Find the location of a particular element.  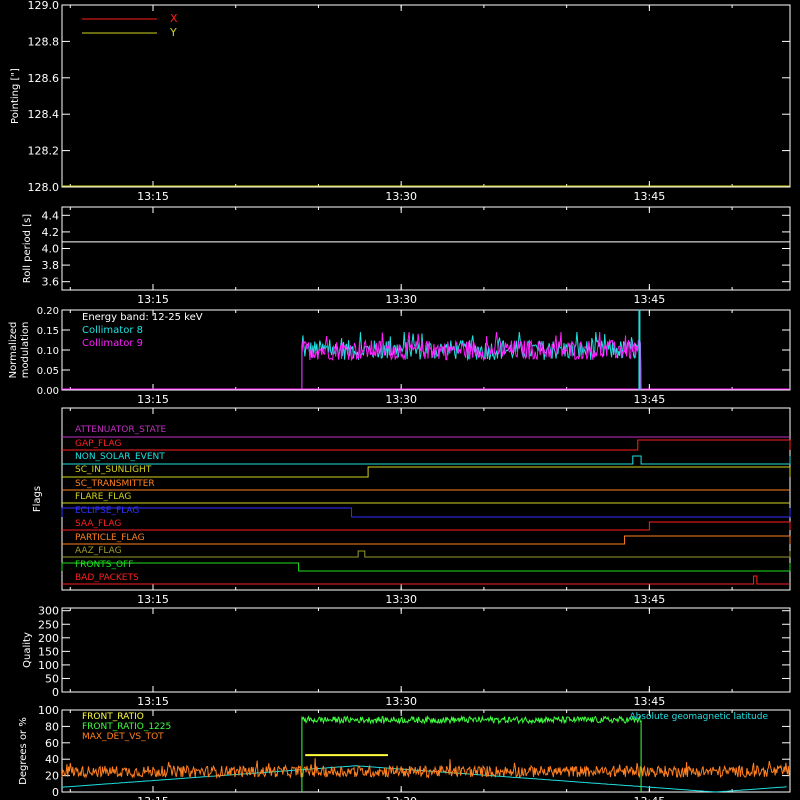

front-ratio-ytick-label: 0 is located at coordinates (55, 792).